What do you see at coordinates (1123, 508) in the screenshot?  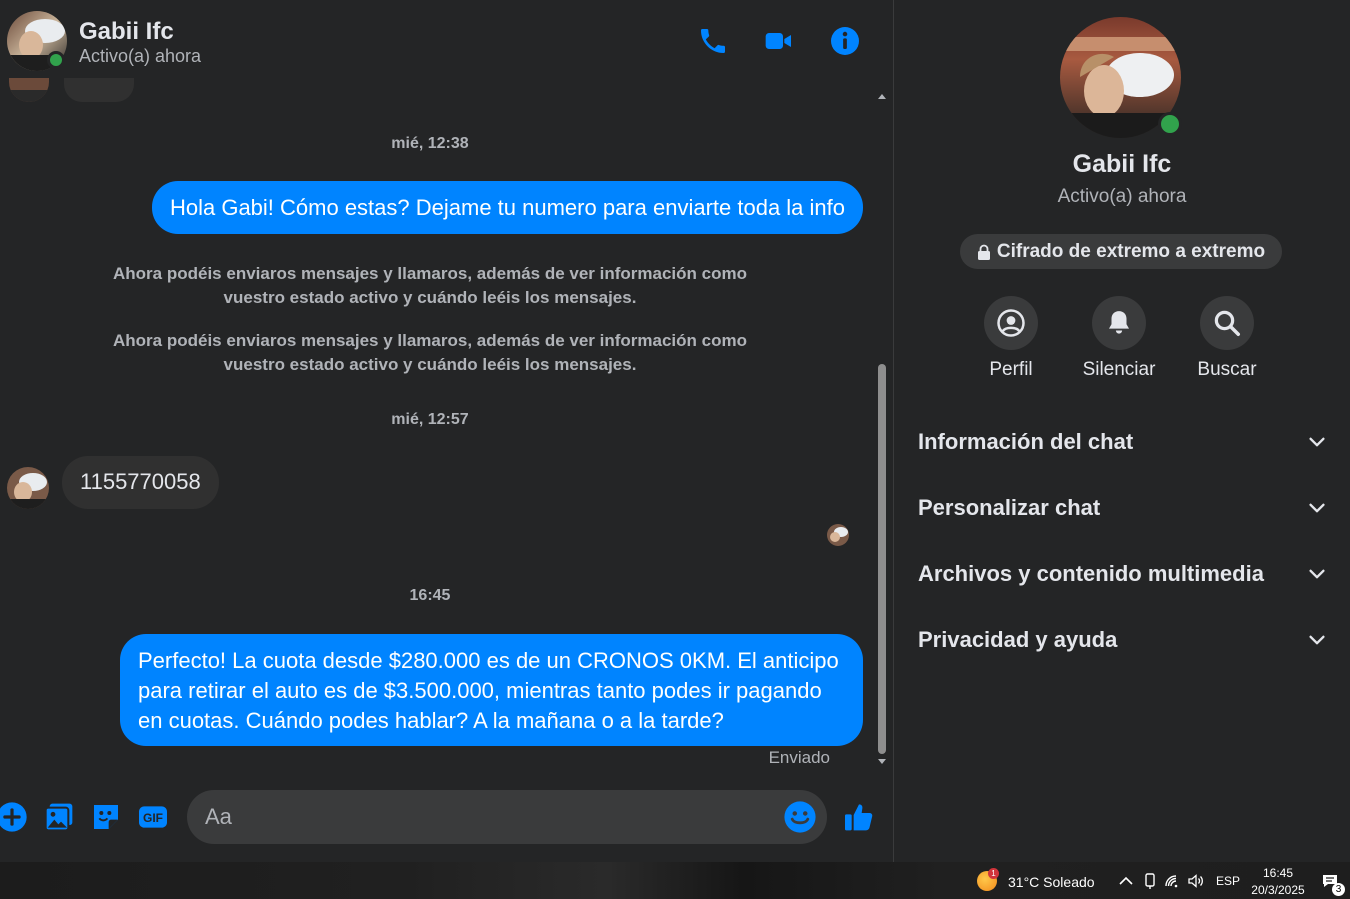 I see `section-customize-chat: Personalizar chat` at bounding box center [1123, 508].